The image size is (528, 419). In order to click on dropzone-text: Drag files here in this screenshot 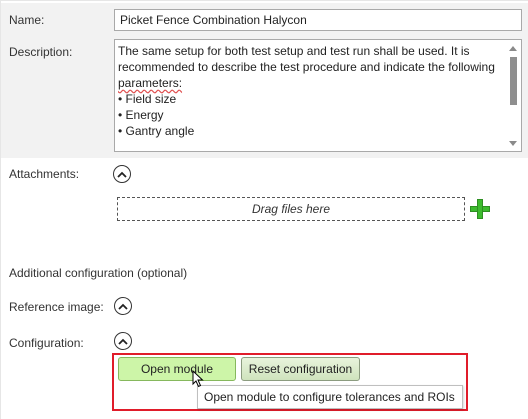, I will do `click(291, 209)`.